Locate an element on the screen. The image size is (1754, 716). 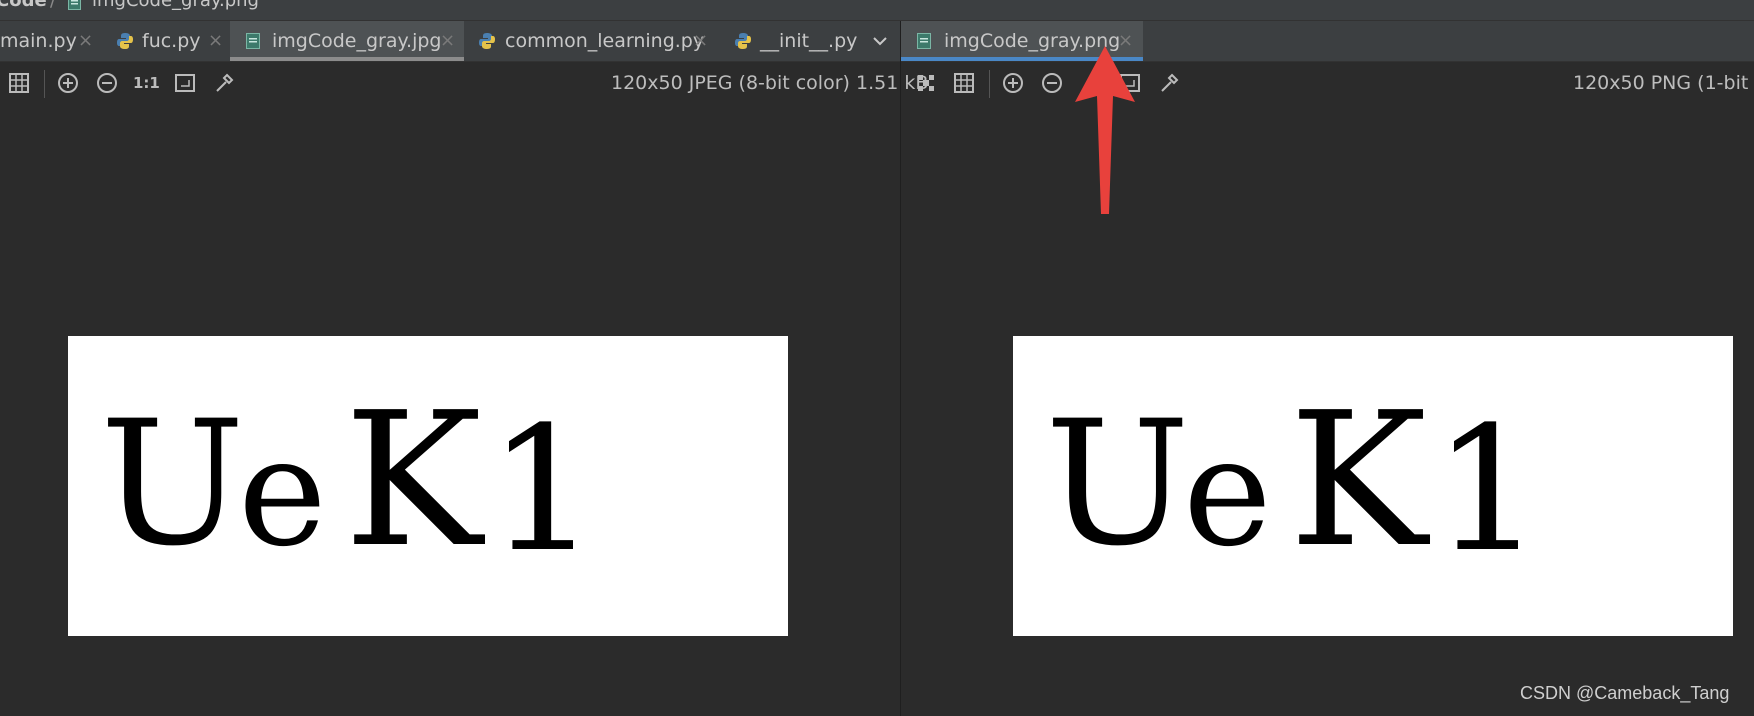
tab-main-py: main.py × is located at coordinates (55, 41).